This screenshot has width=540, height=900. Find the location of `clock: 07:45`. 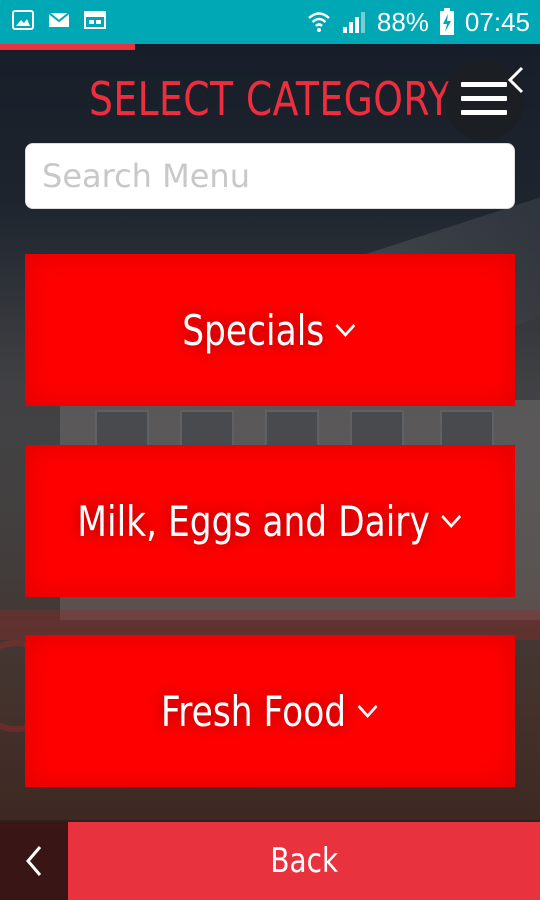

clock: 07:45 is located at coordinates (497, 21).